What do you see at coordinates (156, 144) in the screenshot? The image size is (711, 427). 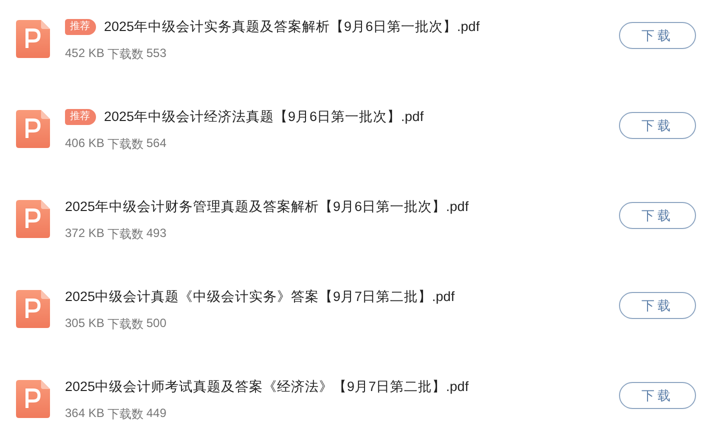 I see `download-count: 564` at bounding box center [156, 144].